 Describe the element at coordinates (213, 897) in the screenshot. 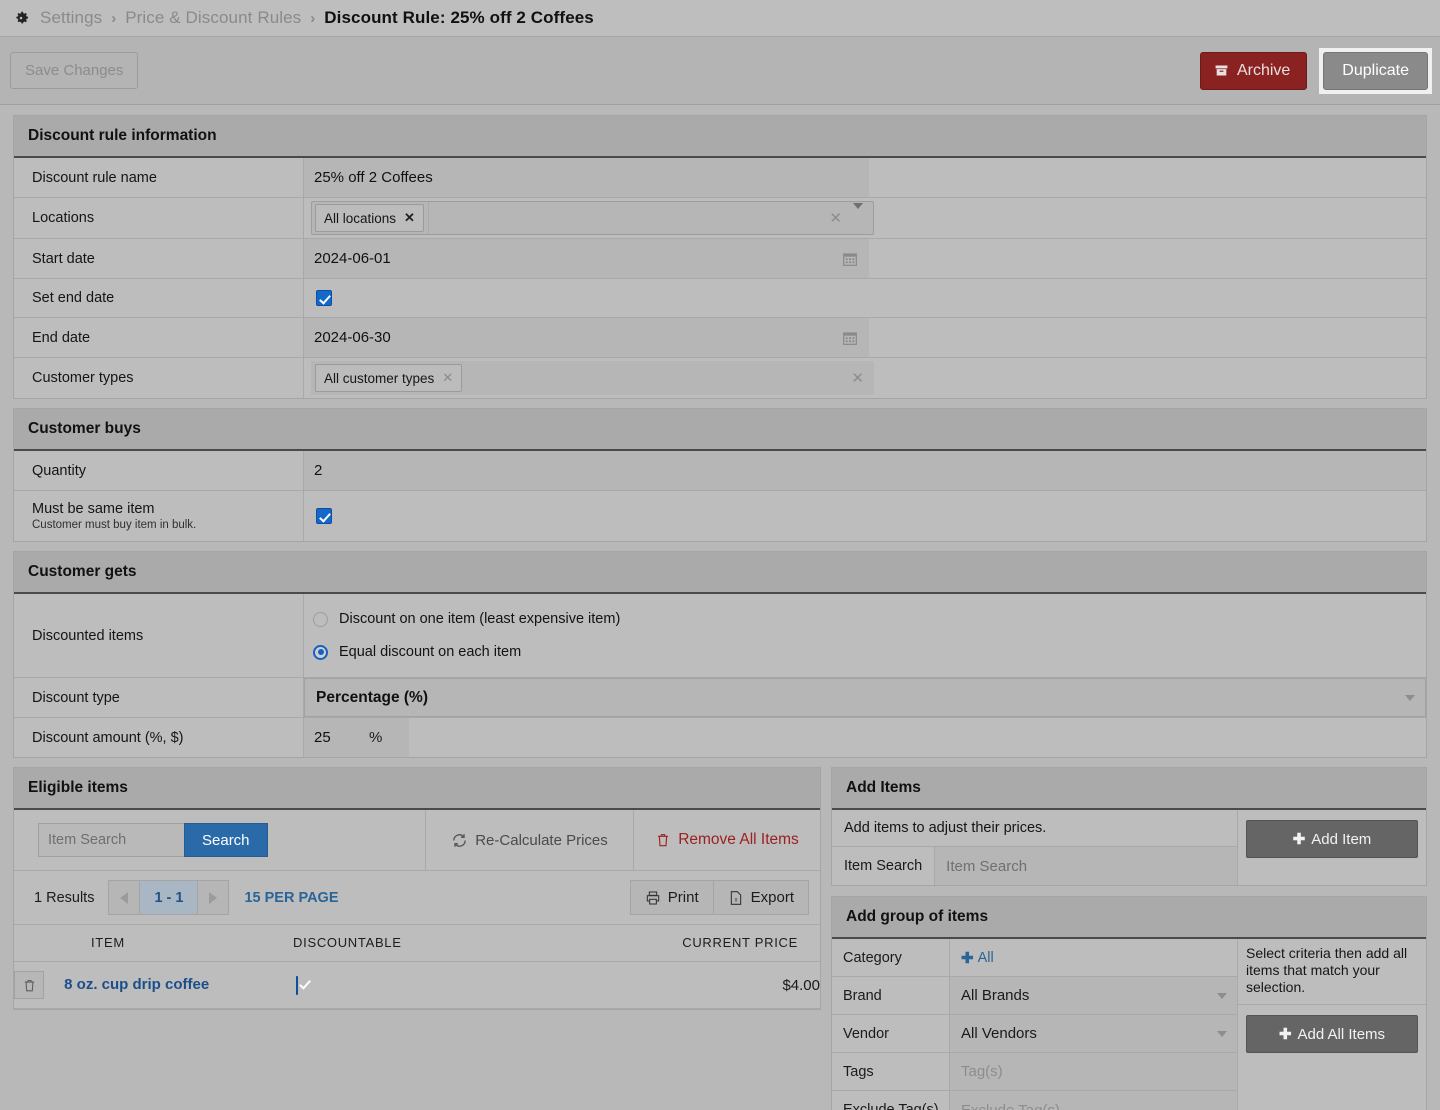

I see `next-page-button` at that location.